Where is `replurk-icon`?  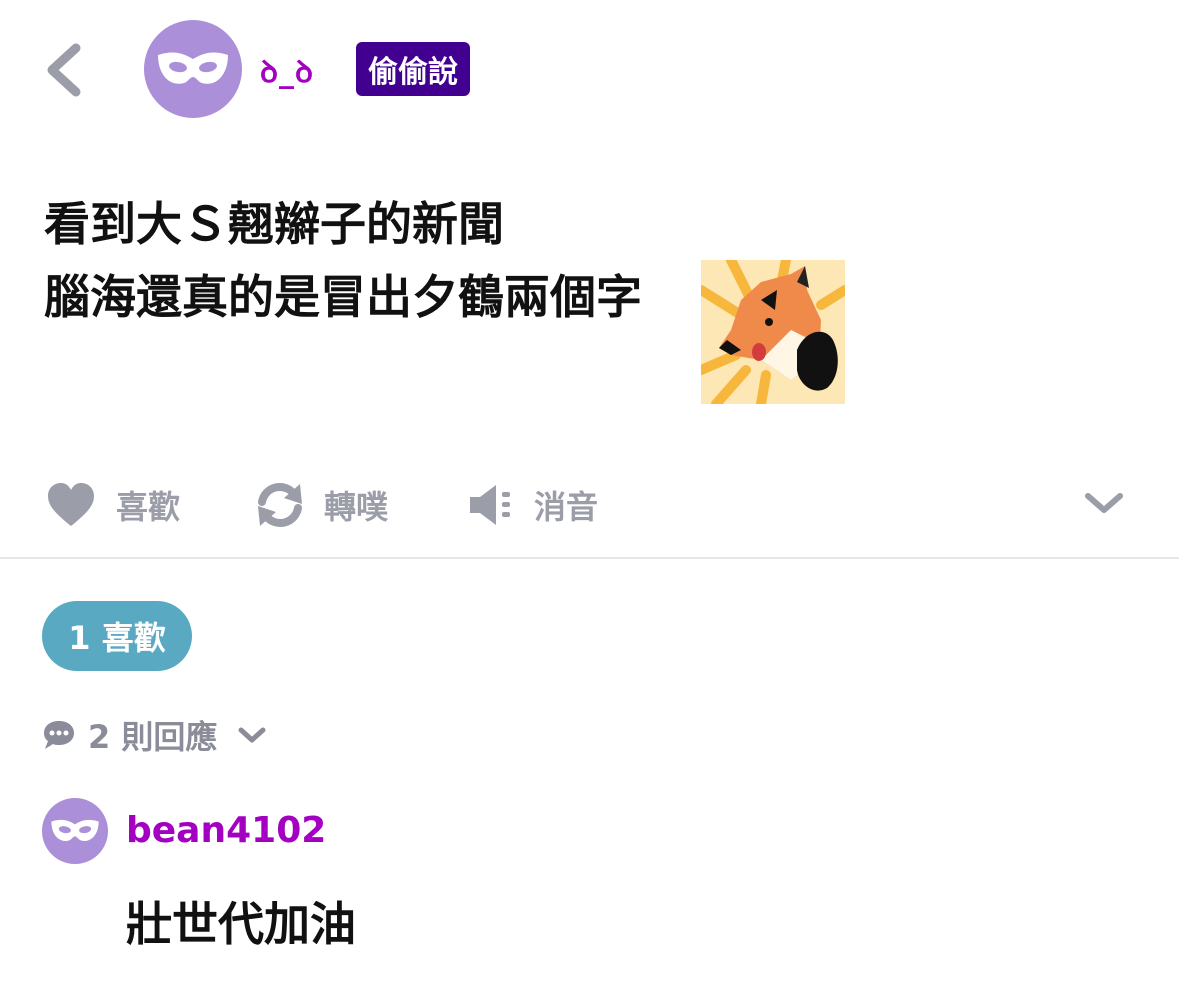
replurk-icon is located at coordinates (280, 505).